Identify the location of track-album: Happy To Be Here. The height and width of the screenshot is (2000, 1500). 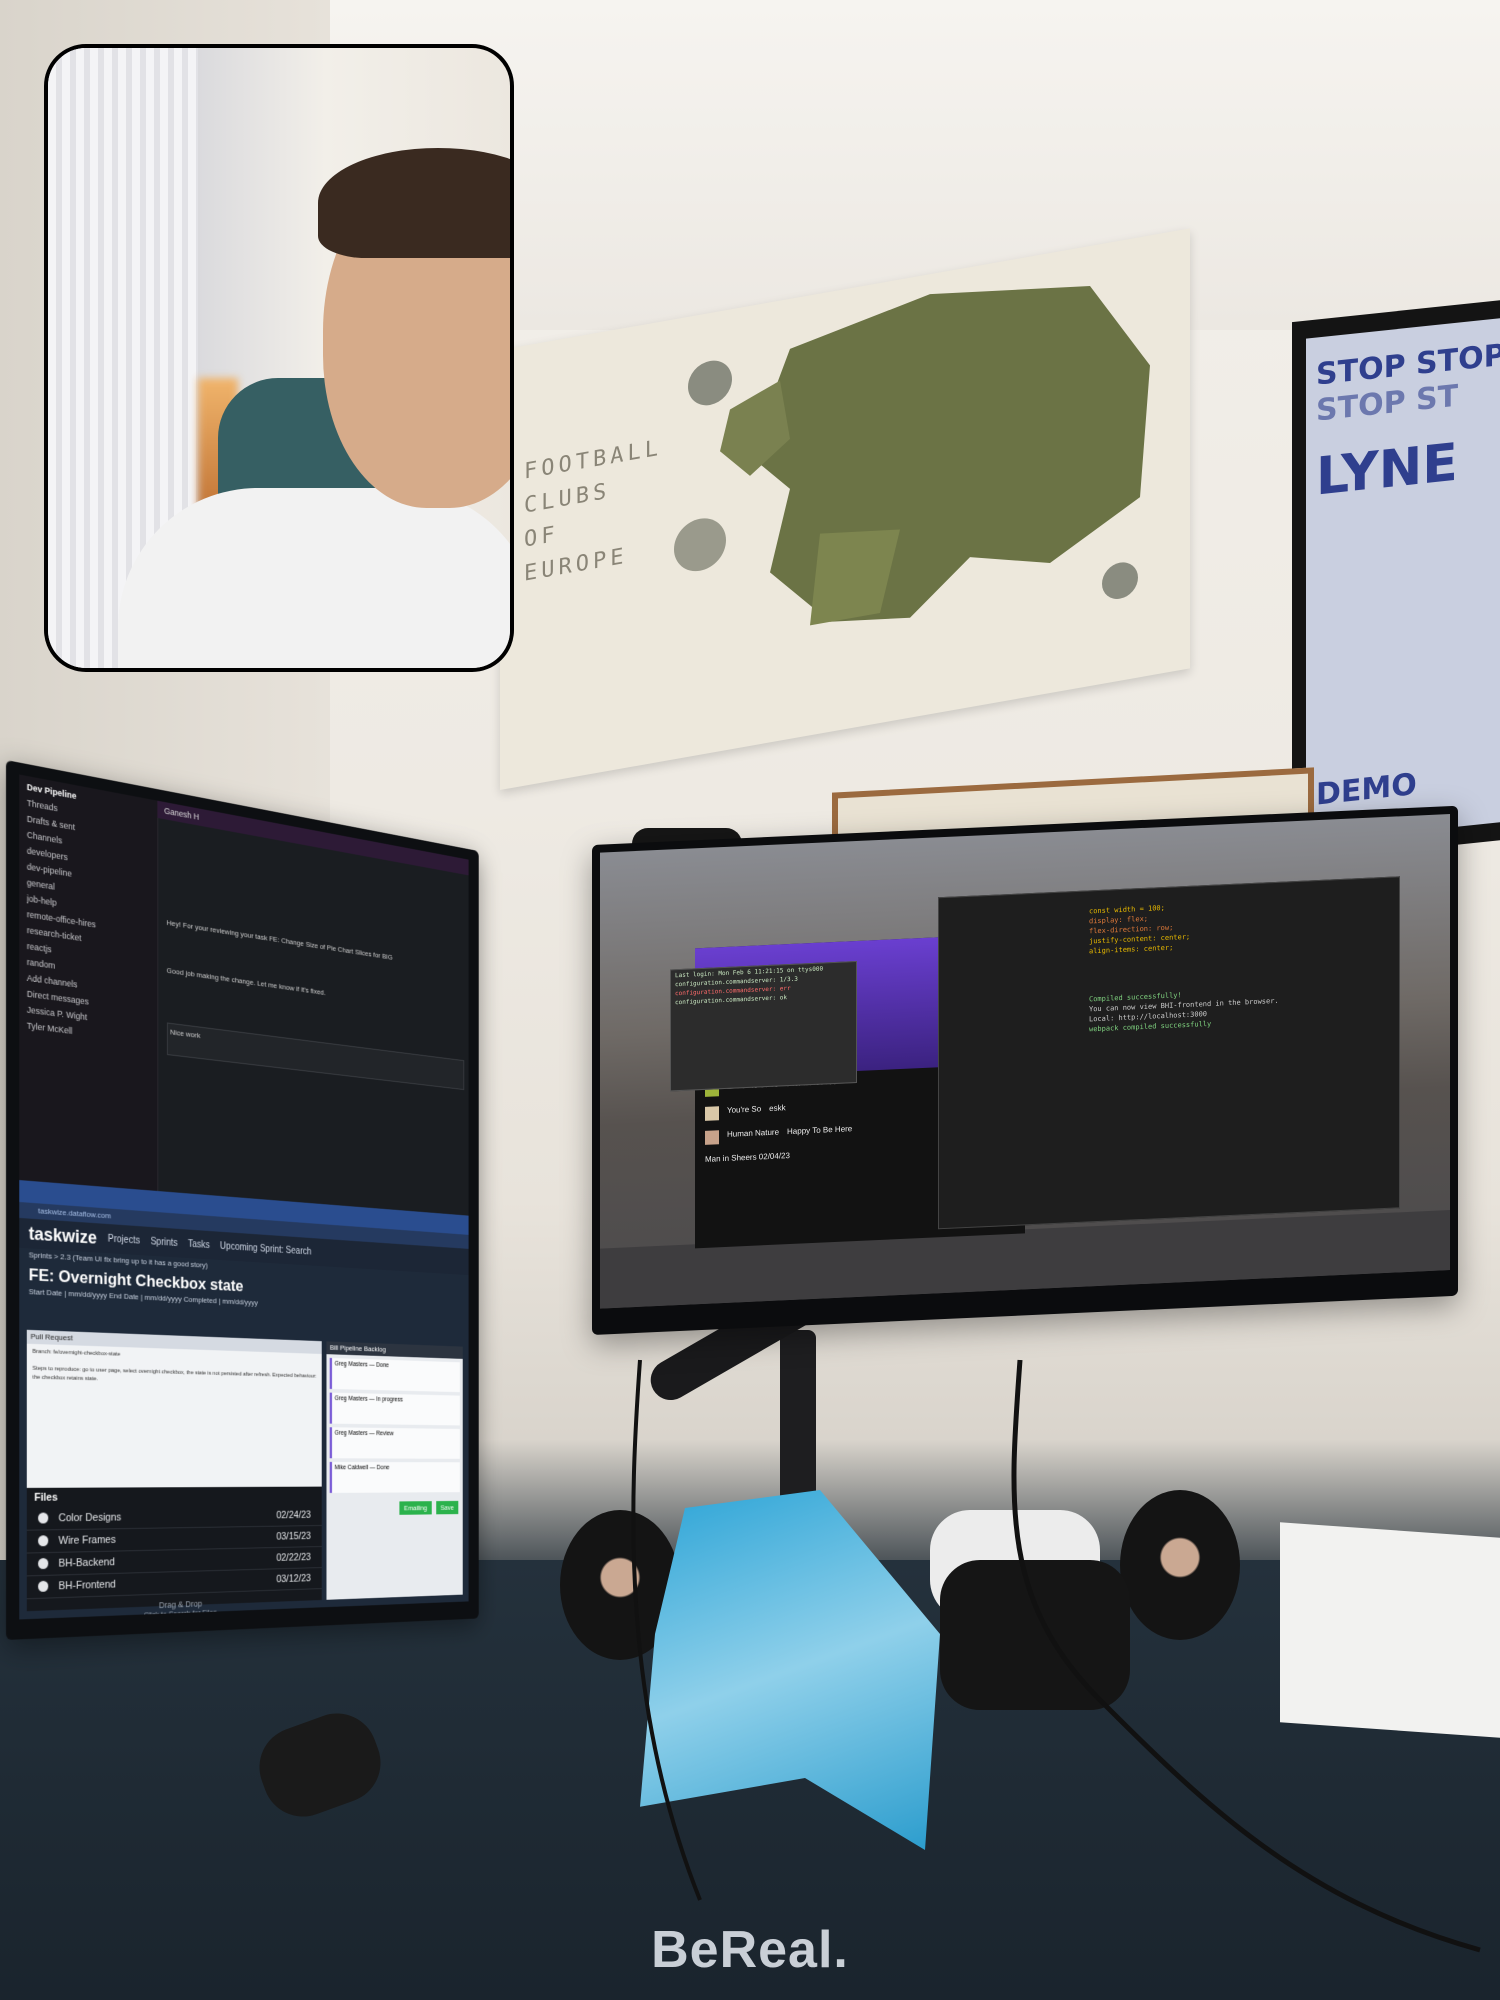
(820, 1130).